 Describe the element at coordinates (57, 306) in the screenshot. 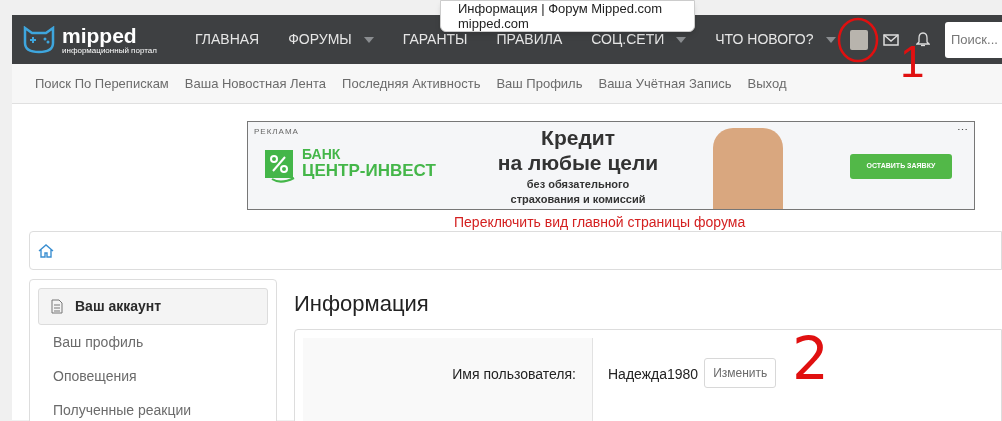

I see `document-icon` at that location.